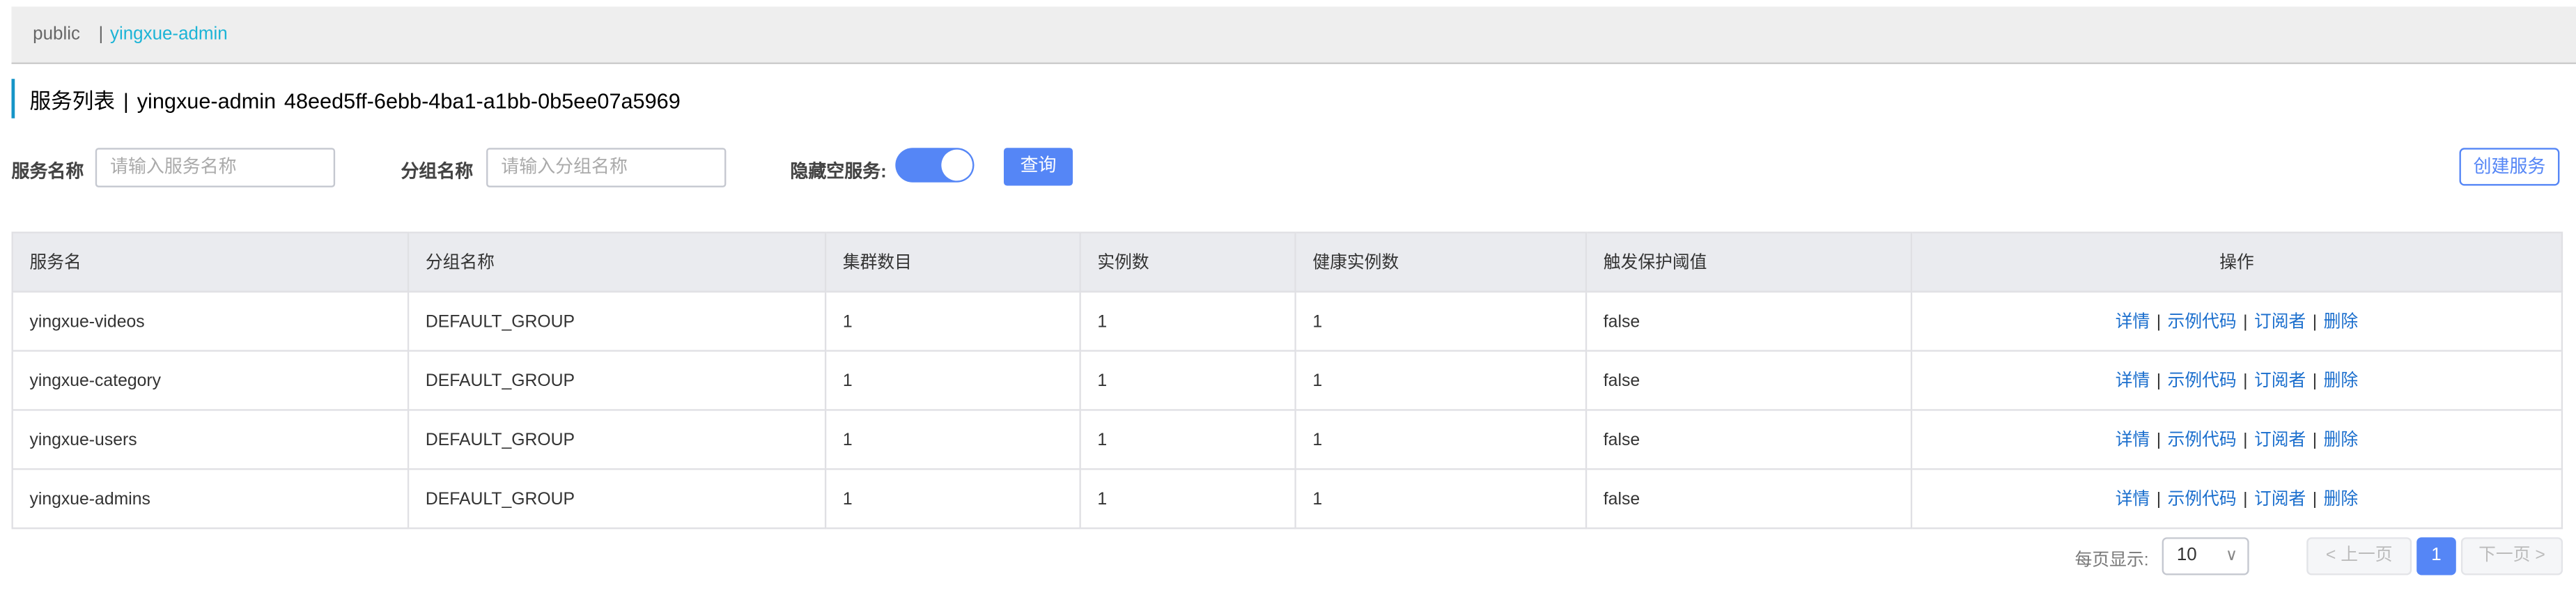 Image resolution: width=2576 pixels, height=595 pixels. What do you see at coordinates (838, 172) in the screenshot?
I see `hide-empty-label: 隐藏空服务:` at bounding box center [838, 172].